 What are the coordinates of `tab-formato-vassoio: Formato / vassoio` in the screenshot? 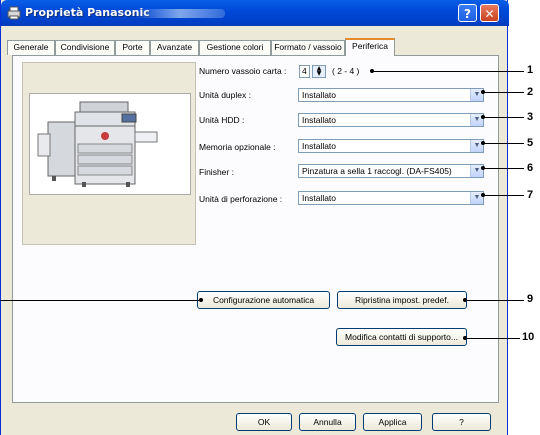 It's located at (308, 47).